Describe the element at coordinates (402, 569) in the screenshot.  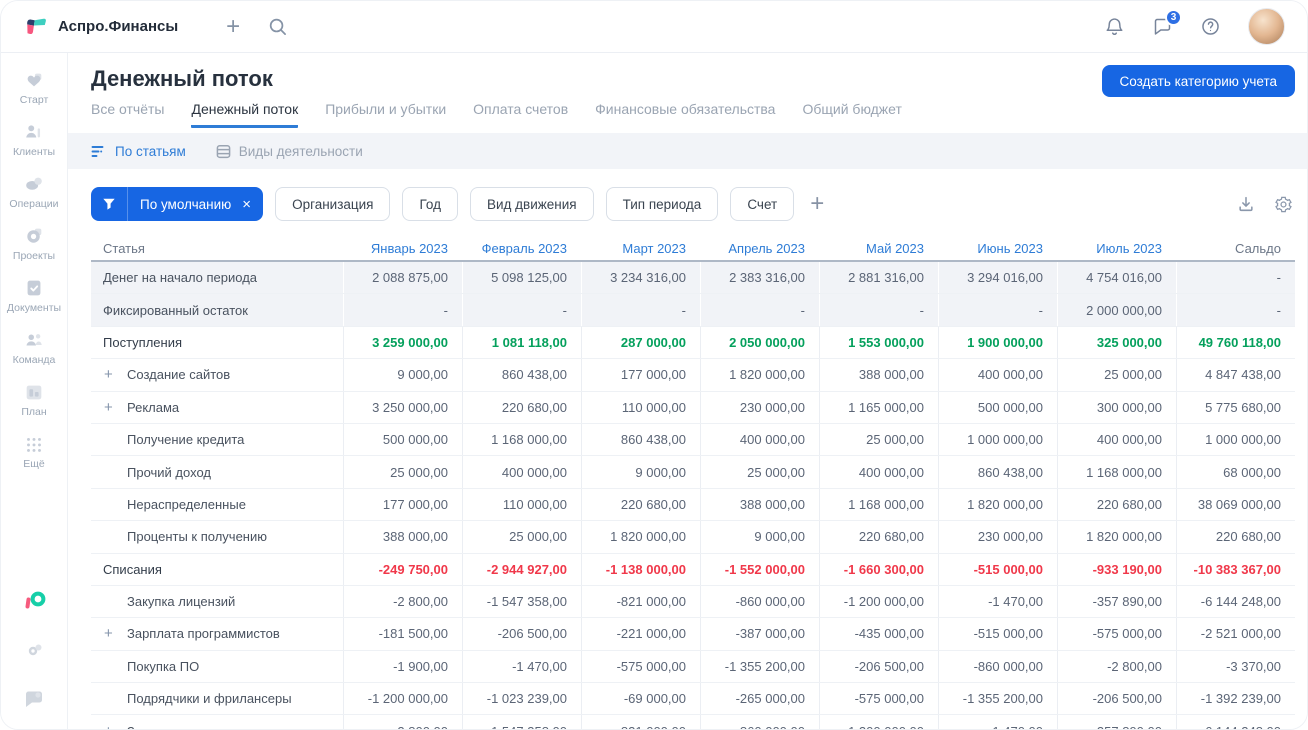
I see `cell-value: -249 750,00` at that location.